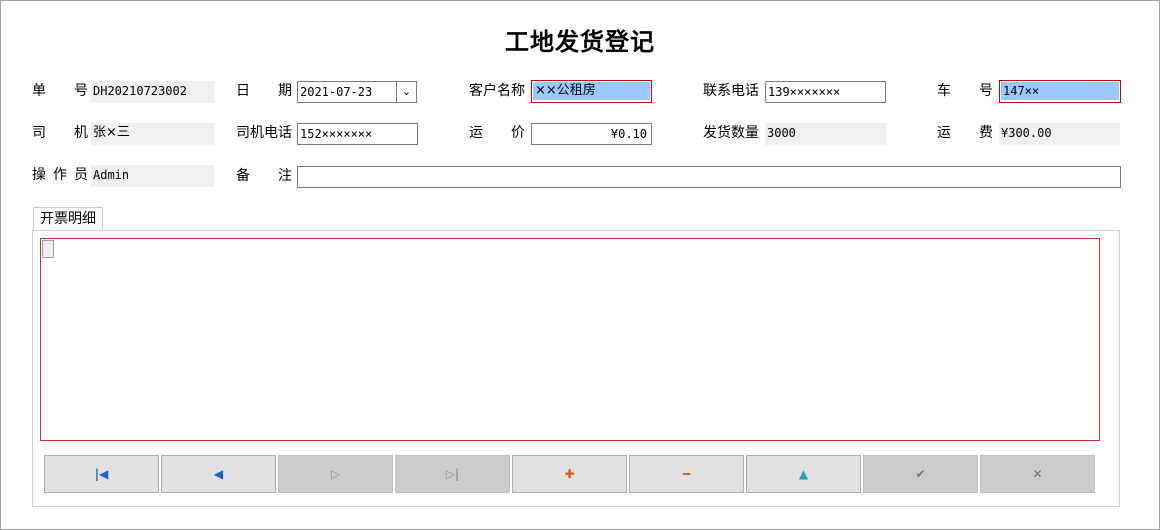  I want to click on prior-record-icon: ◀, so click(218, 474).